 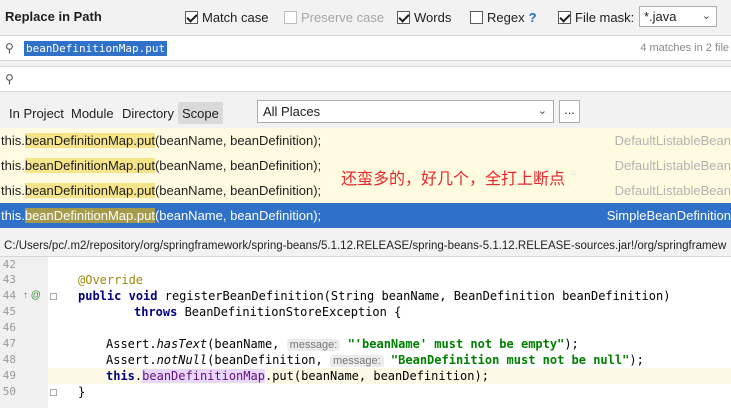 I want to click on line-number: 46, so click(x=9, y=327).